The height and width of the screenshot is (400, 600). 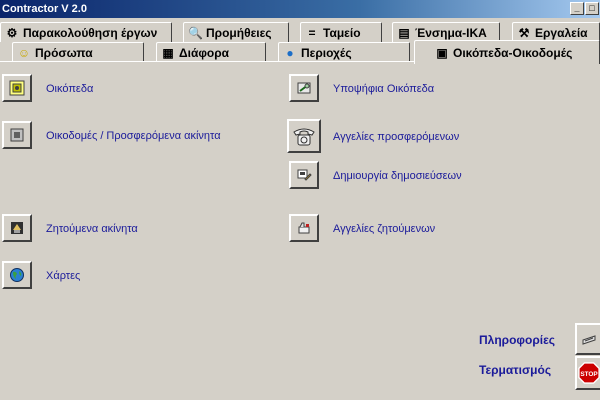 I want to click on tab-label: Παρακολούθηση έργων, so click(x=90, y=32).